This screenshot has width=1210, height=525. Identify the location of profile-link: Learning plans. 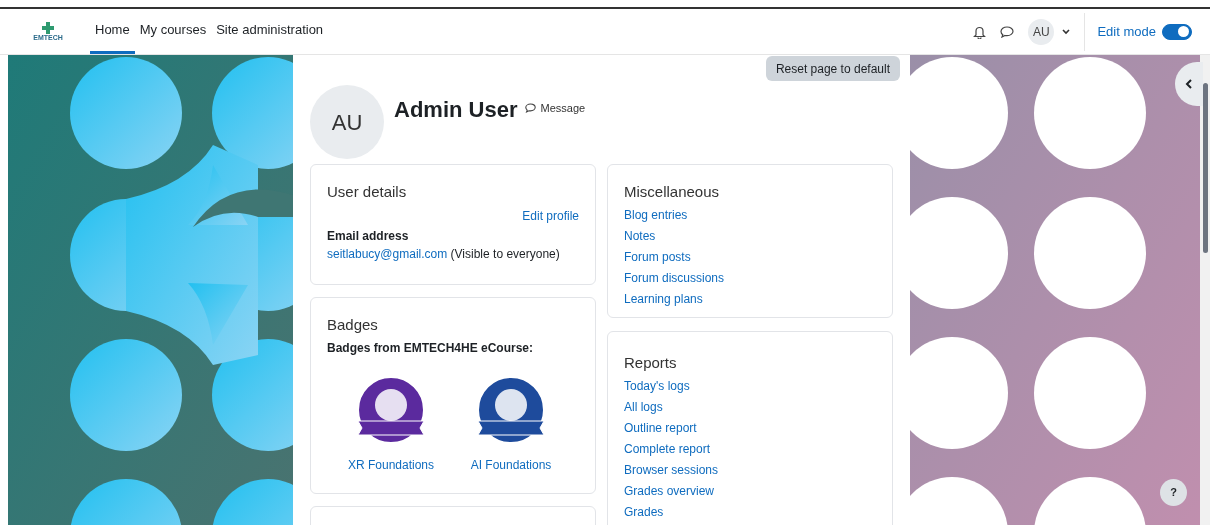
(663, 298).